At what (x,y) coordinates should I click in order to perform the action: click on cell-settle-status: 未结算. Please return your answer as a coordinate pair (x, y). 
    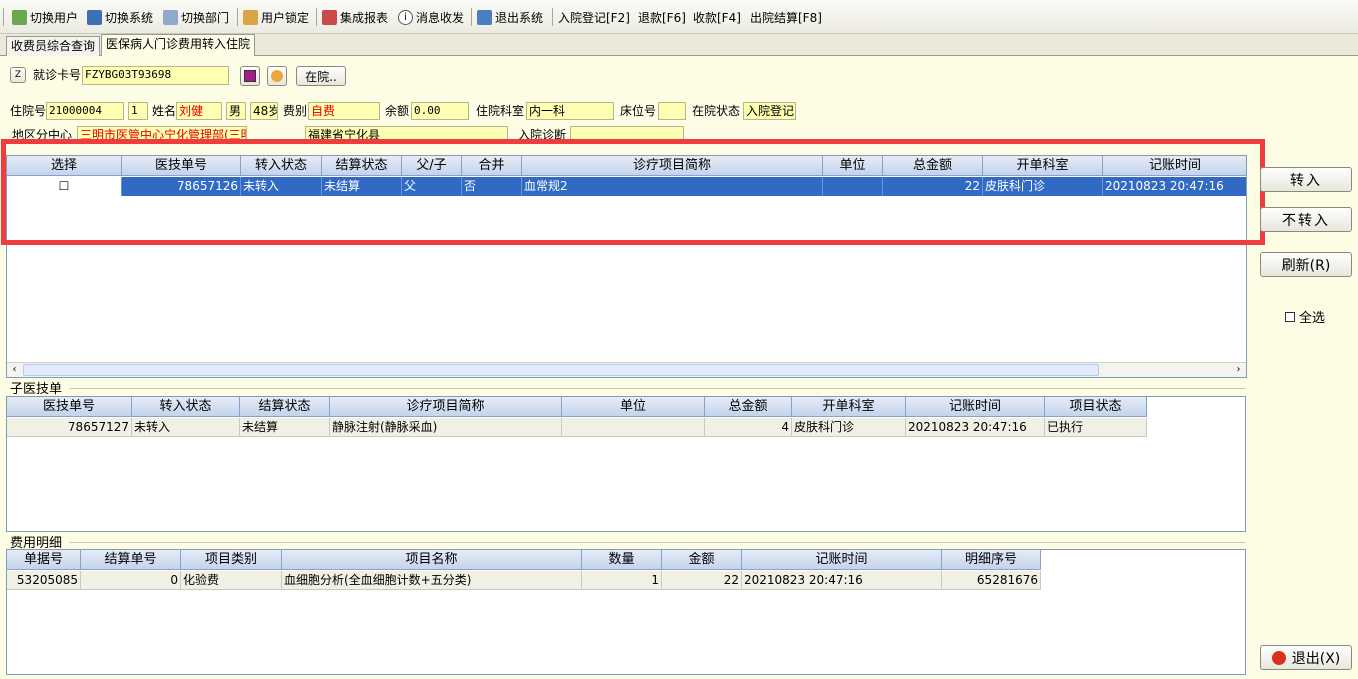
    Looking at the image, I should click on (362, 186).